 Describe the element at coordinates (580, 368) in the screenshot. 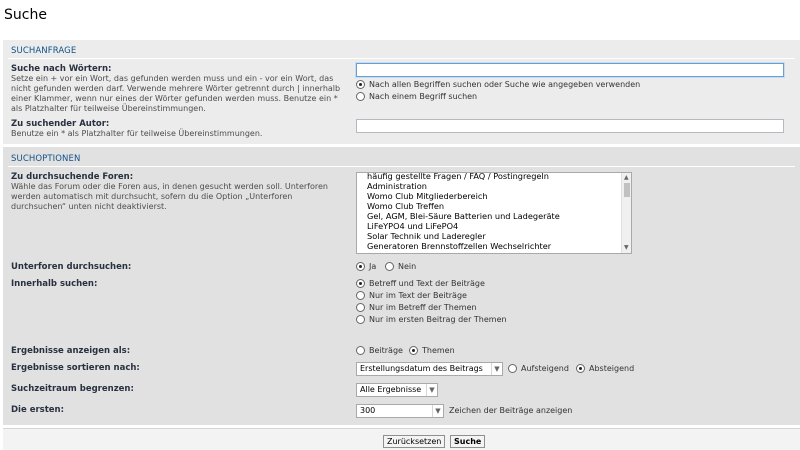

I see `sort-desc-radio` at that location.